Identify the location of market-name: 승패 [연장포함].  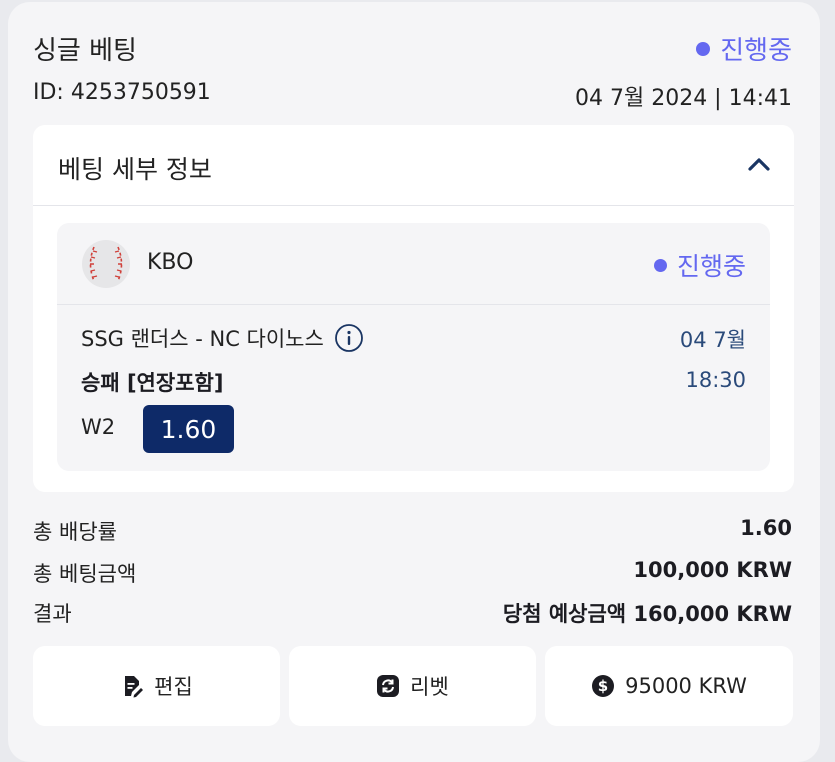
(152, 383).